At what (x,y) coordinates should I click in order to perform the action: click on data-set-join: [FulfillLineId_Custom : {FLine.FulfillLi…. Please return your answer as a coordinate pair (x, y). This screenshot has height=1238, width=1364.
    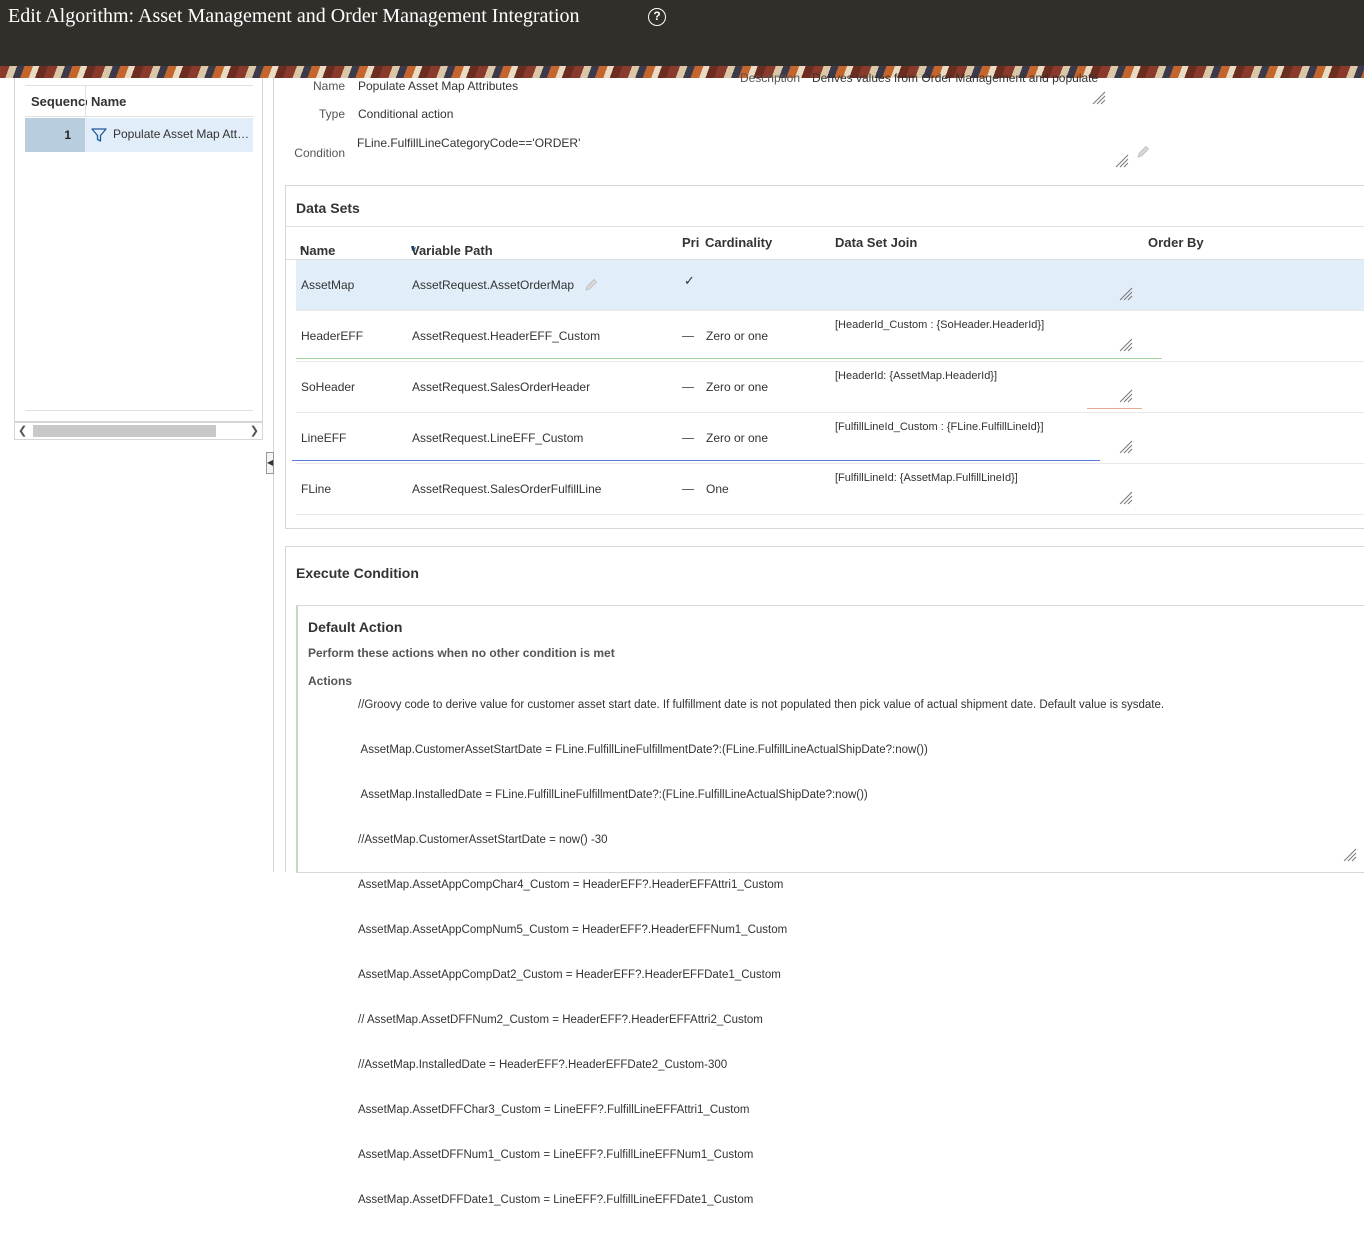
    Looking at the image, I should click on (939, 427).